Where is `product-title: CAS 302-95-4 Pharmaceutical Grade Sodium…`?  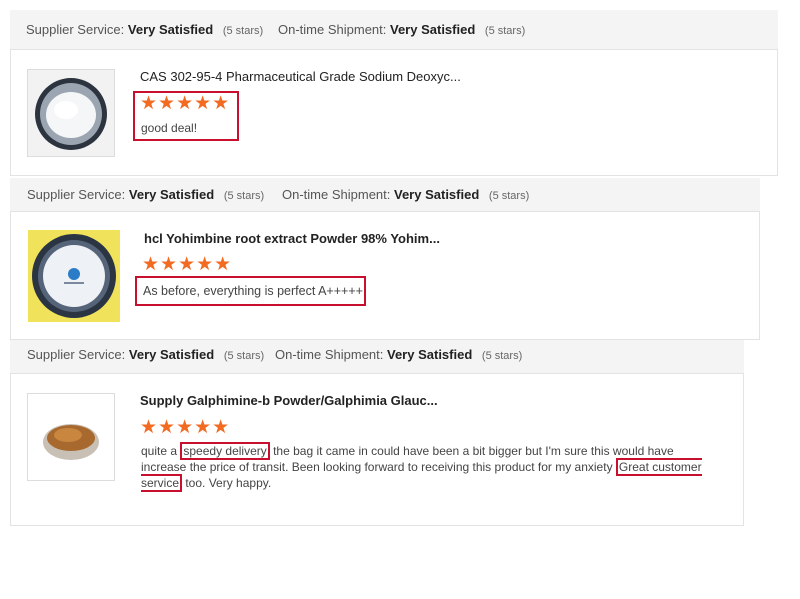
product-title: CAS 302-95-4 Pharmaceutical Grade Sodium… is located at coordinates (300, 76).